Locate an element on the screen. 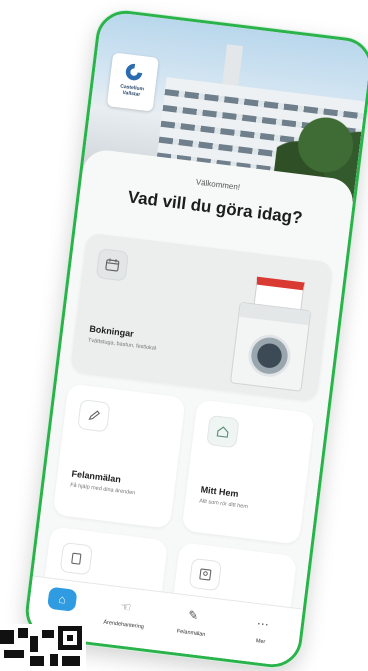  home-icon is located at coordinates (222, 431).